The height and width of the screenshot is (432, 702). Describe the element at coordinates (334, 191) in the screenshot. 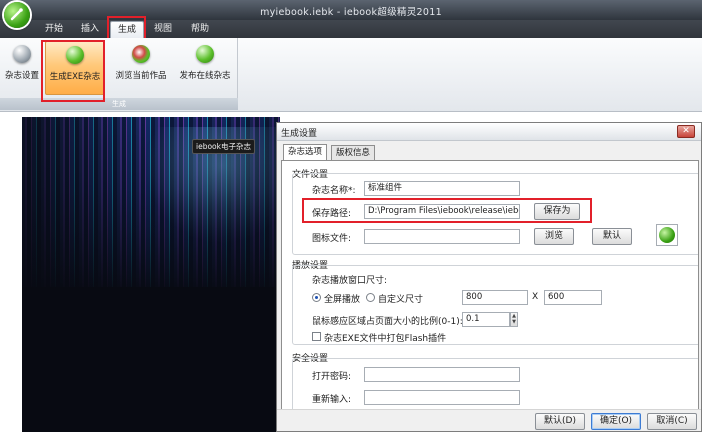

I see `magazine-name-label: 杂志名称*:` at that location.